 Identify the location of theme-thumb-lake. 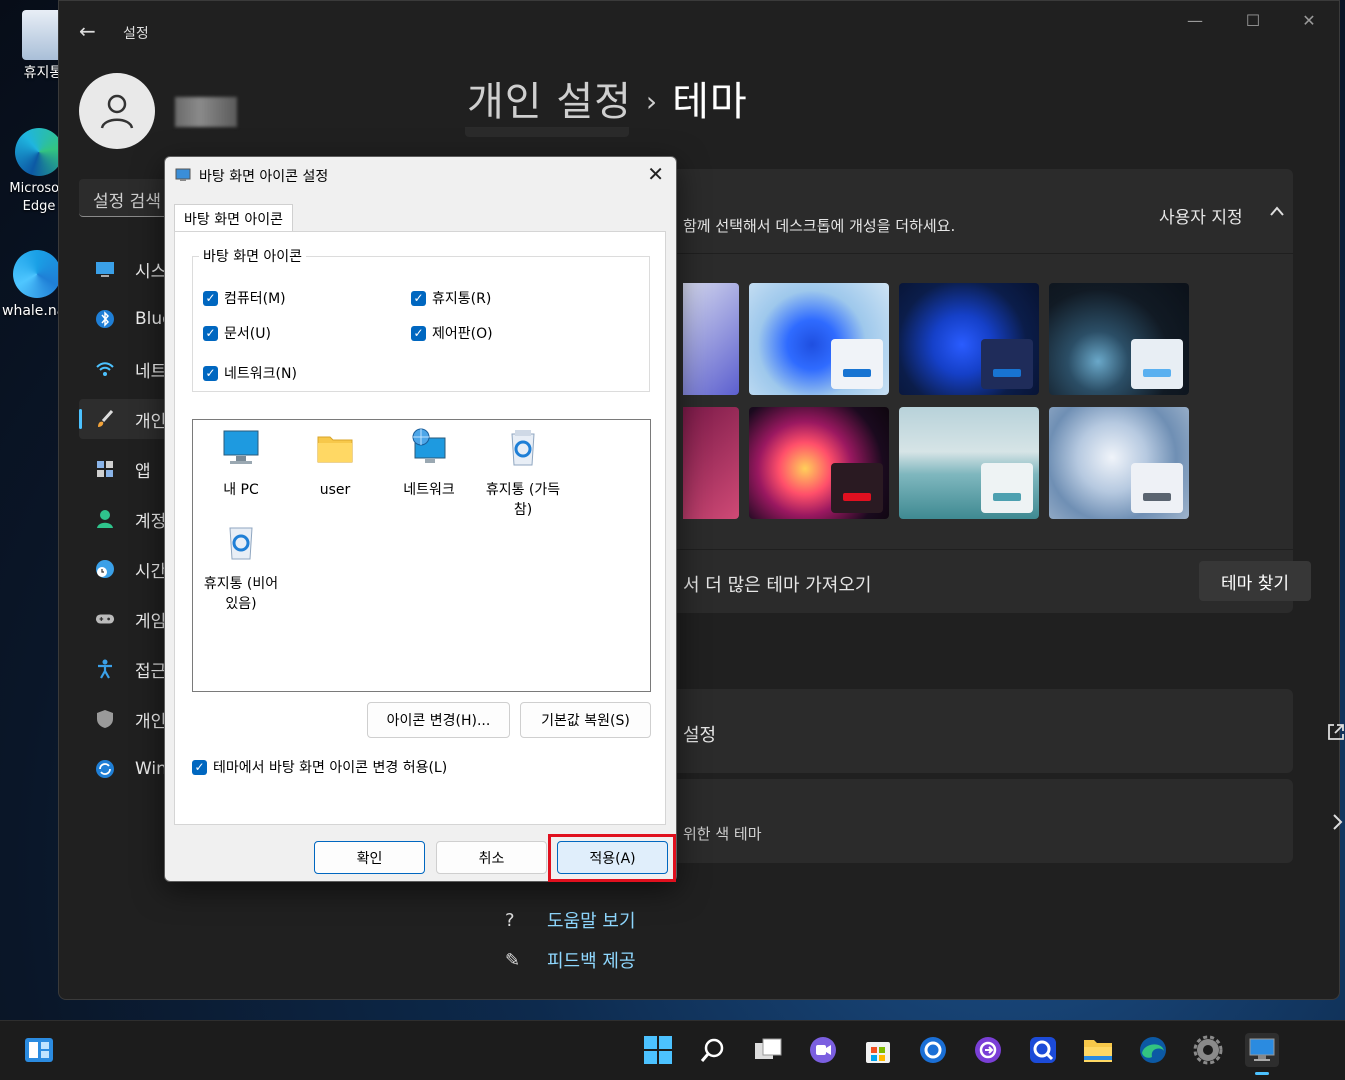
(969, 463).